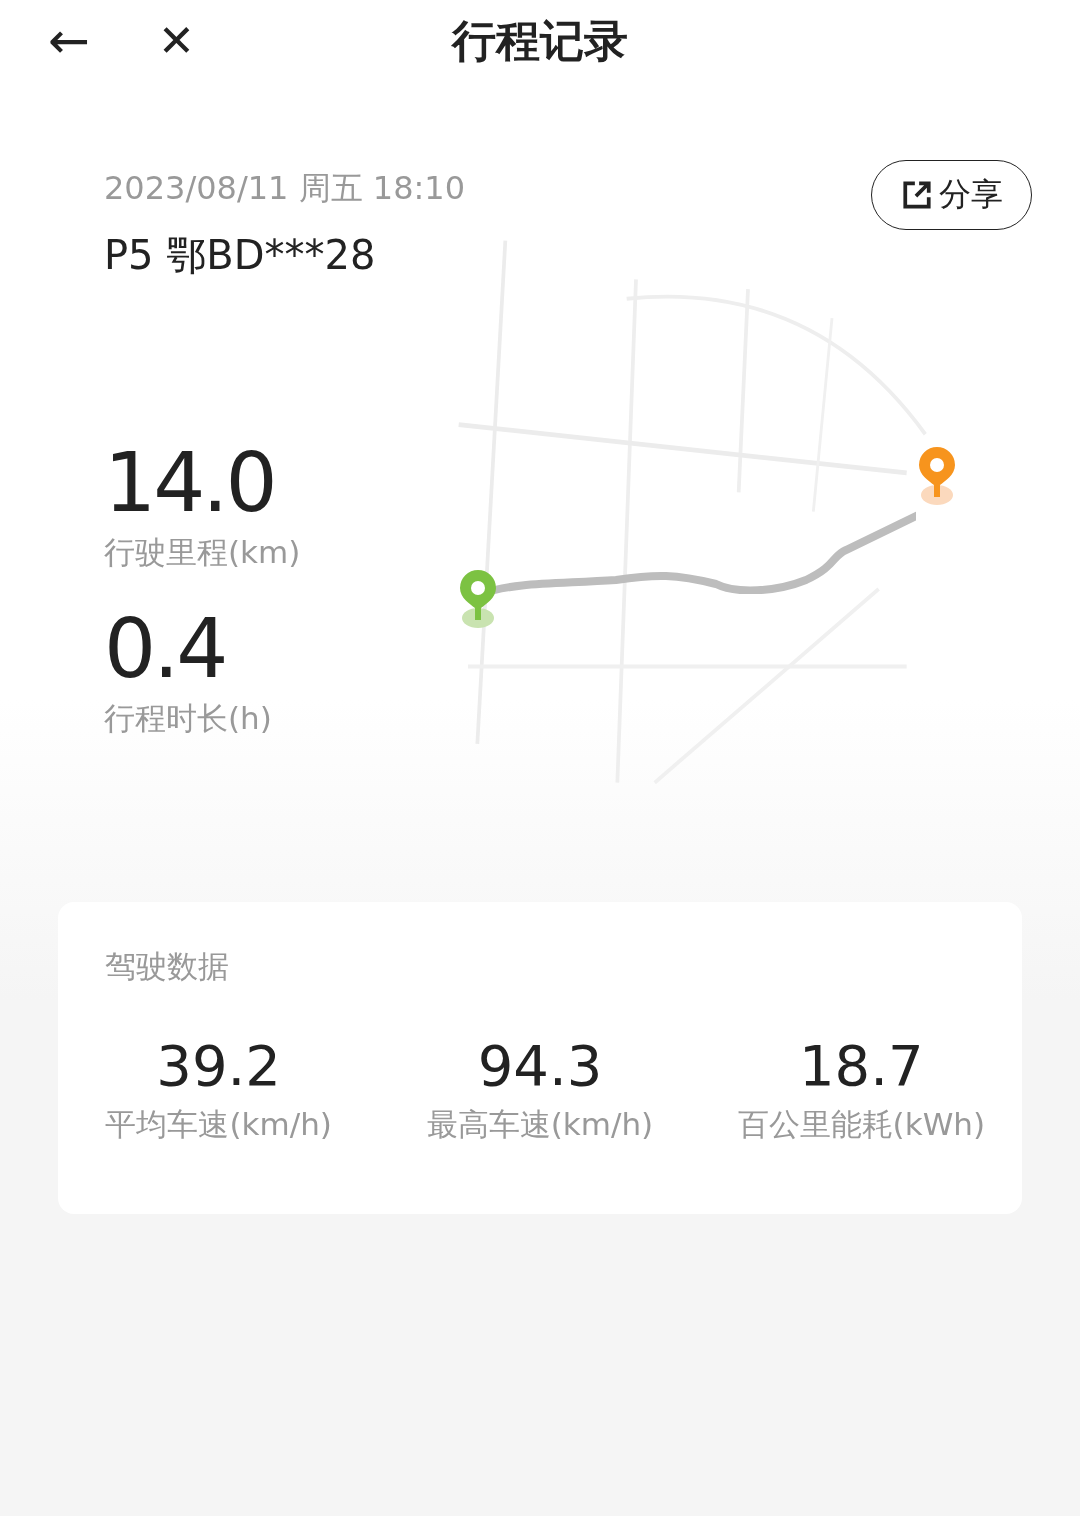  Describe the element at coordinates (951, 195) in the screenshot. I see `share-button: 分享` at that location.